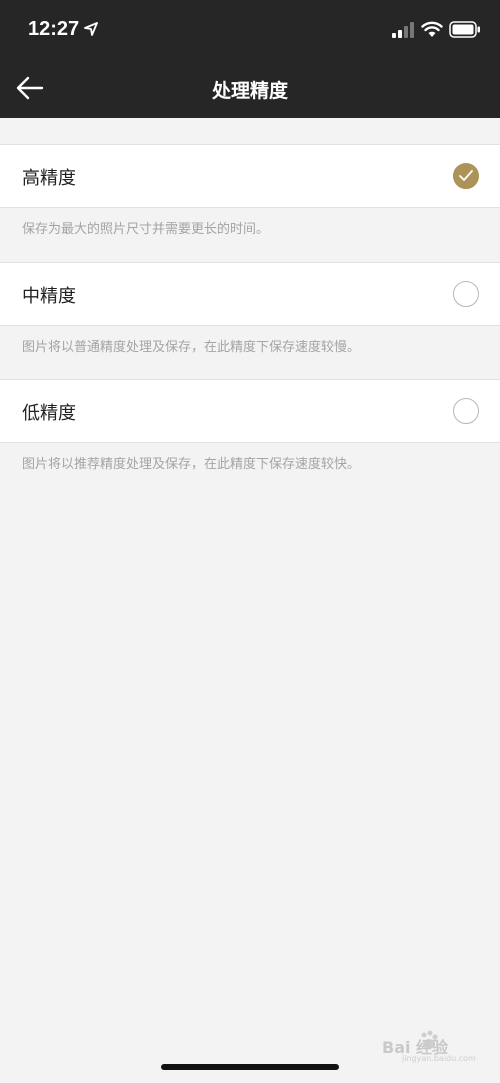 The height and width of the screenshot is (1083, 500). I want to click on home-indicator, so click(250, 1067).